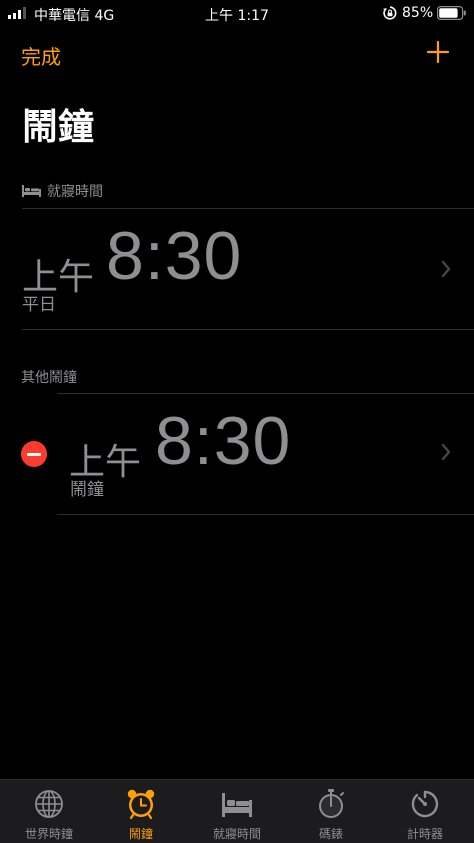 The width and height of the screenshot is (474, 843). What do you see at coordinates (41, 55) in the screenshot?
I see `done-button: 完成` at bounding box center [41, 55].